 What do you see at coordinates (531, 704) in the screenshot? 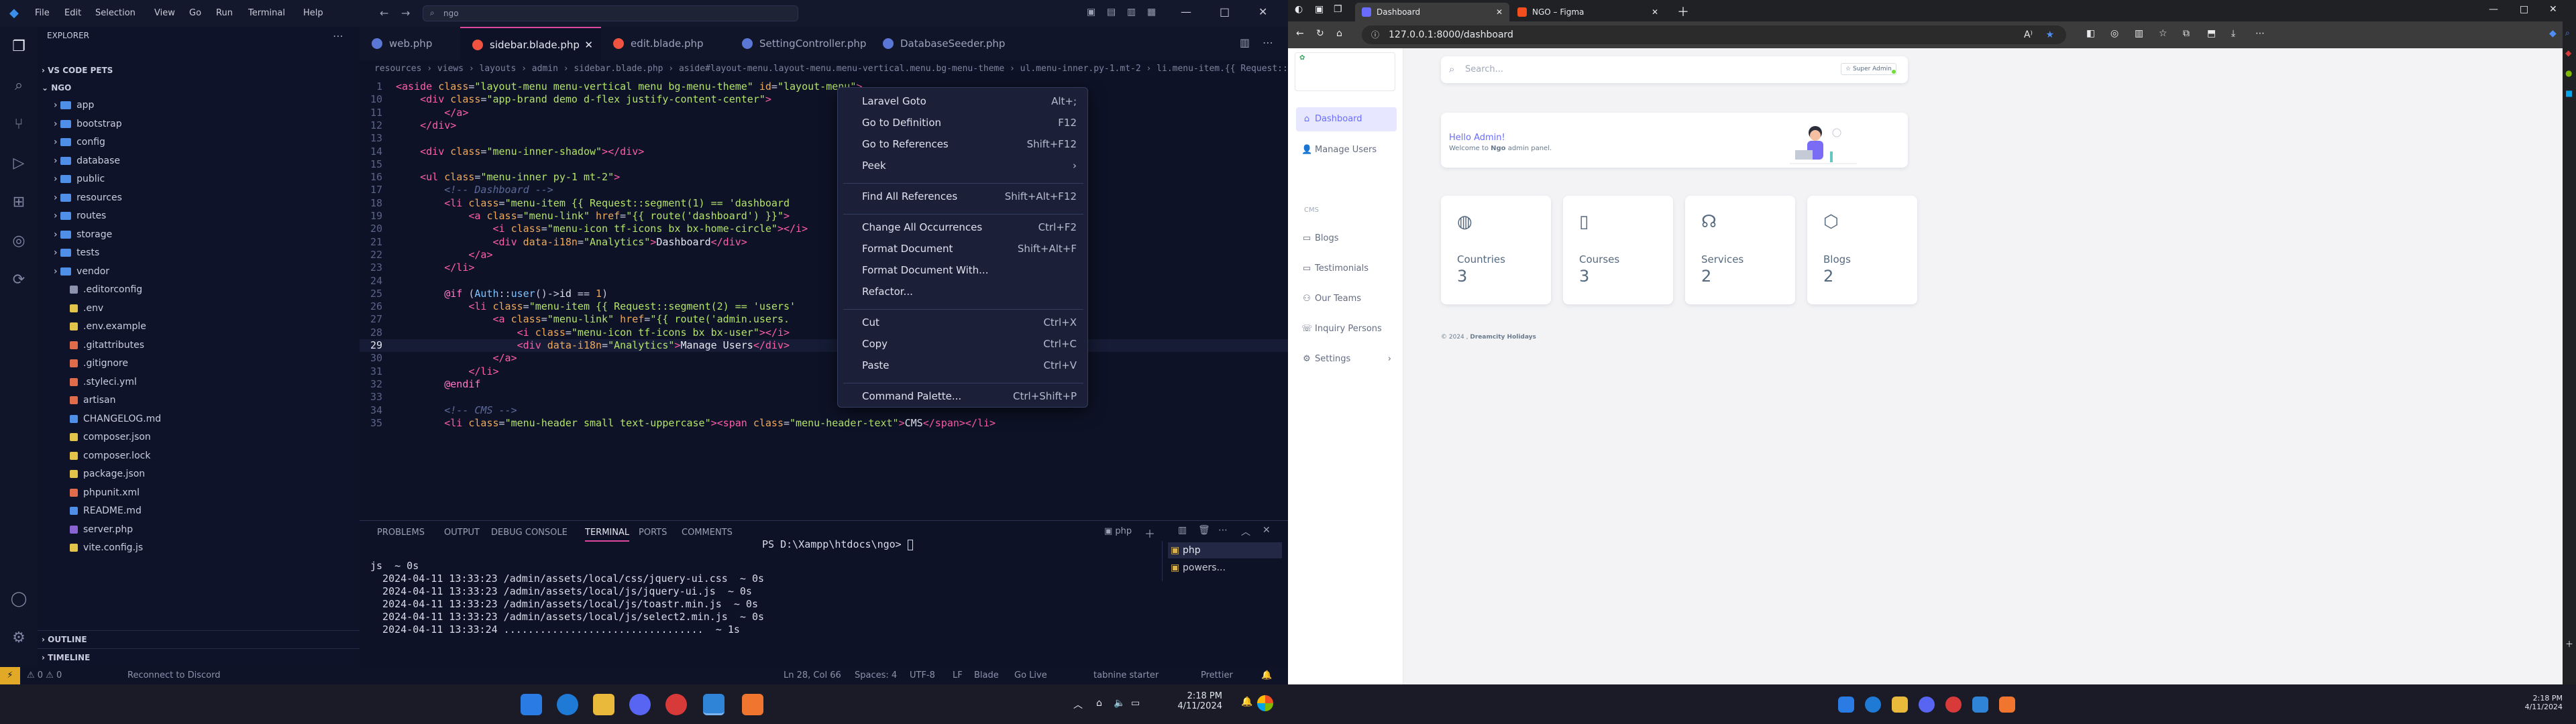
I see `start-windows-icon` at bounding box center [531, 704].